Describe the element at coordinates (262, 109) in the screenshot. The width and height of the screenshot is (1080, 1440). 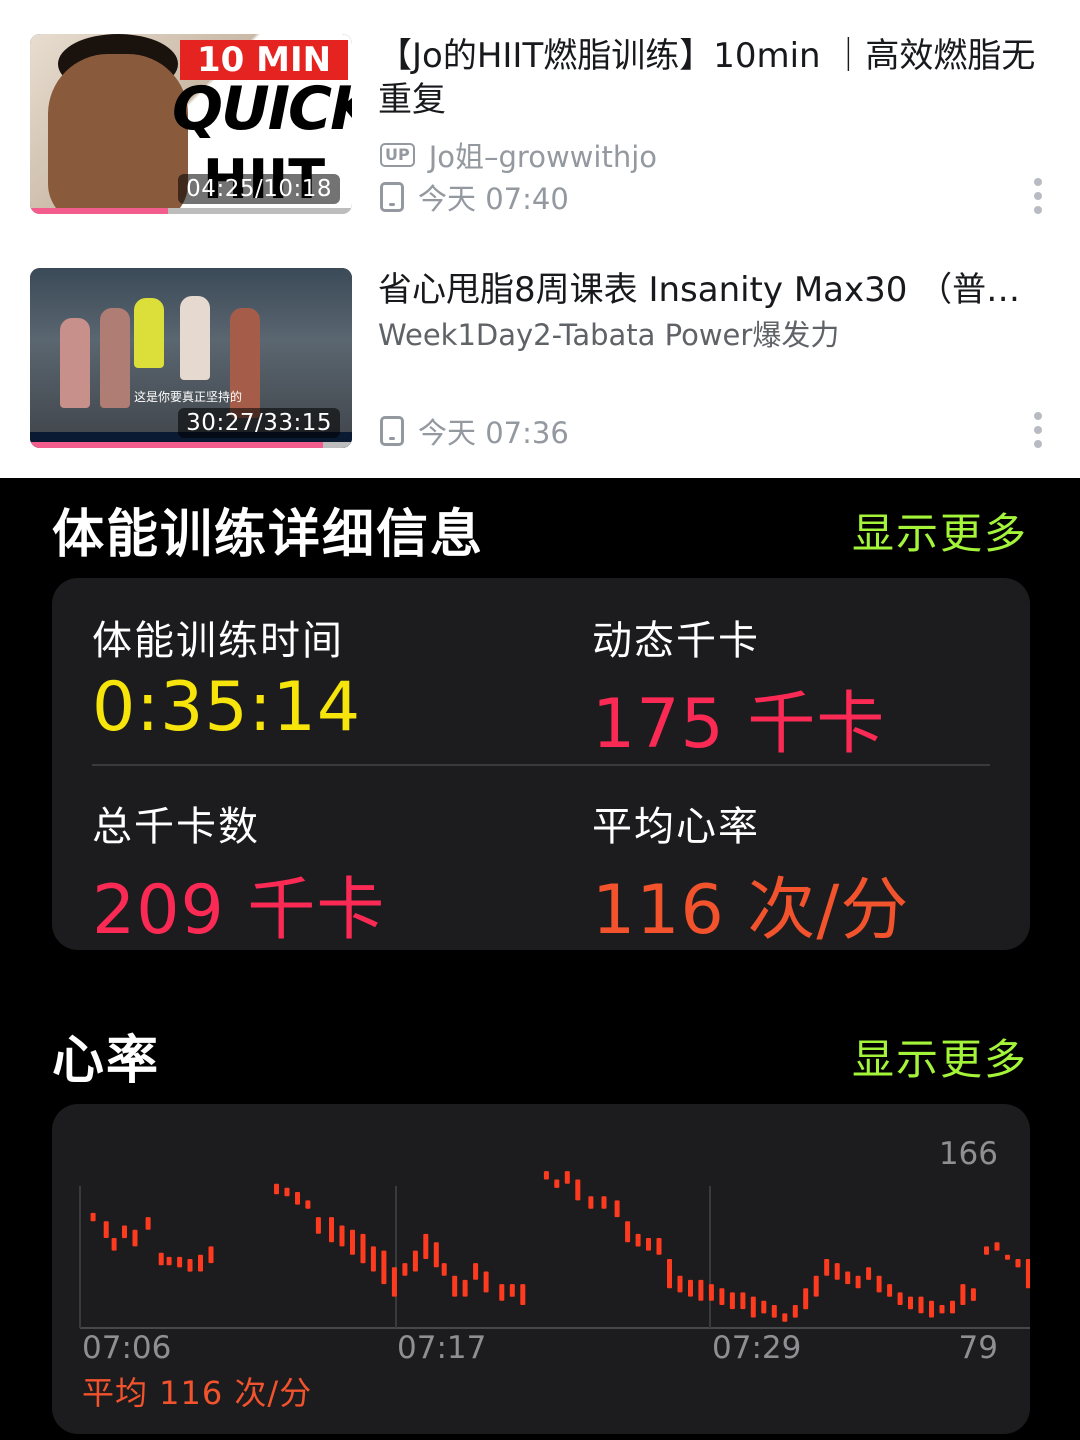
I see `thumbnail-text-quick: QUICK` at that location.